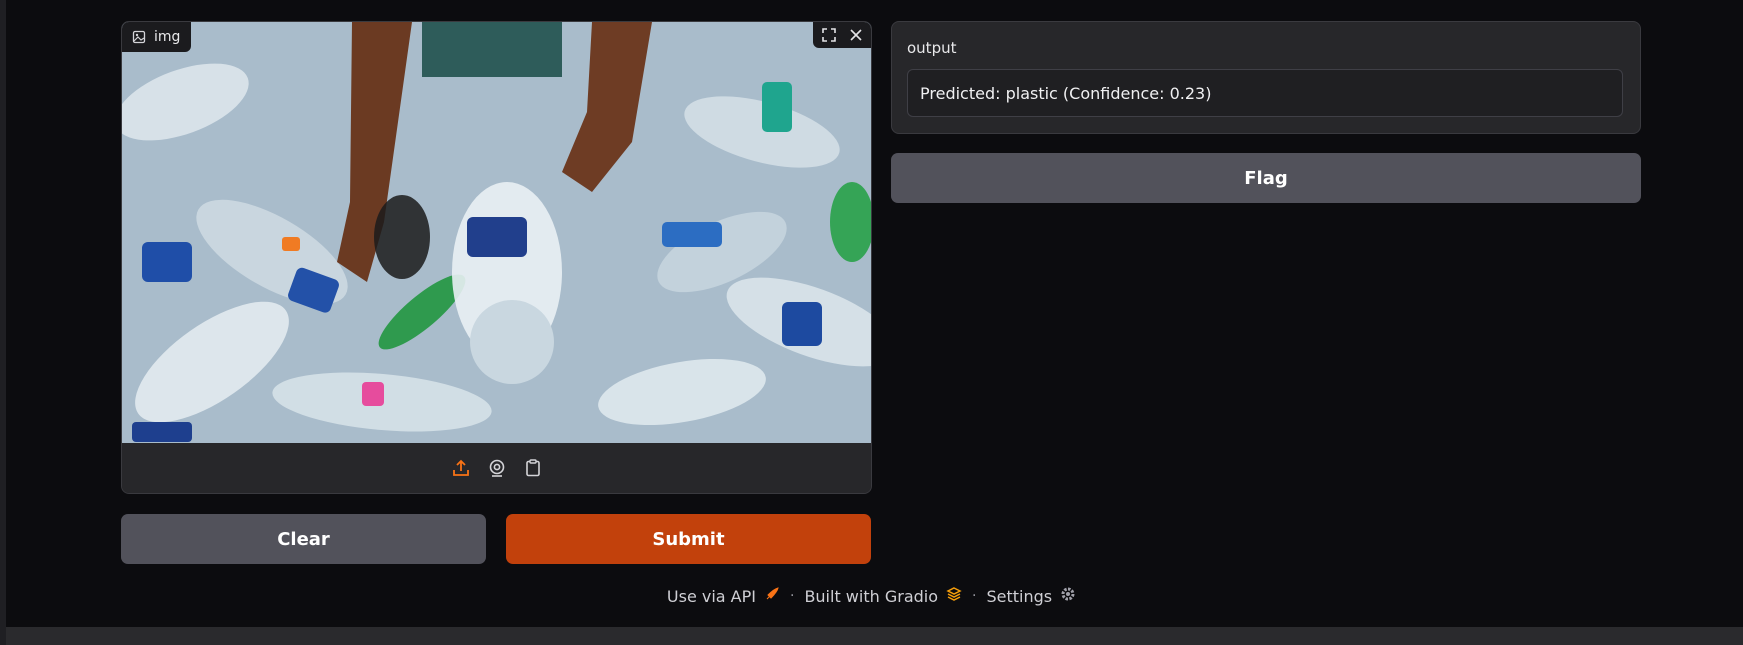 This screenshot has width=1743, height=645. Describe the element at coordinates (829, 35) in the screenshot. I see `fullscreen-icon` at that location.